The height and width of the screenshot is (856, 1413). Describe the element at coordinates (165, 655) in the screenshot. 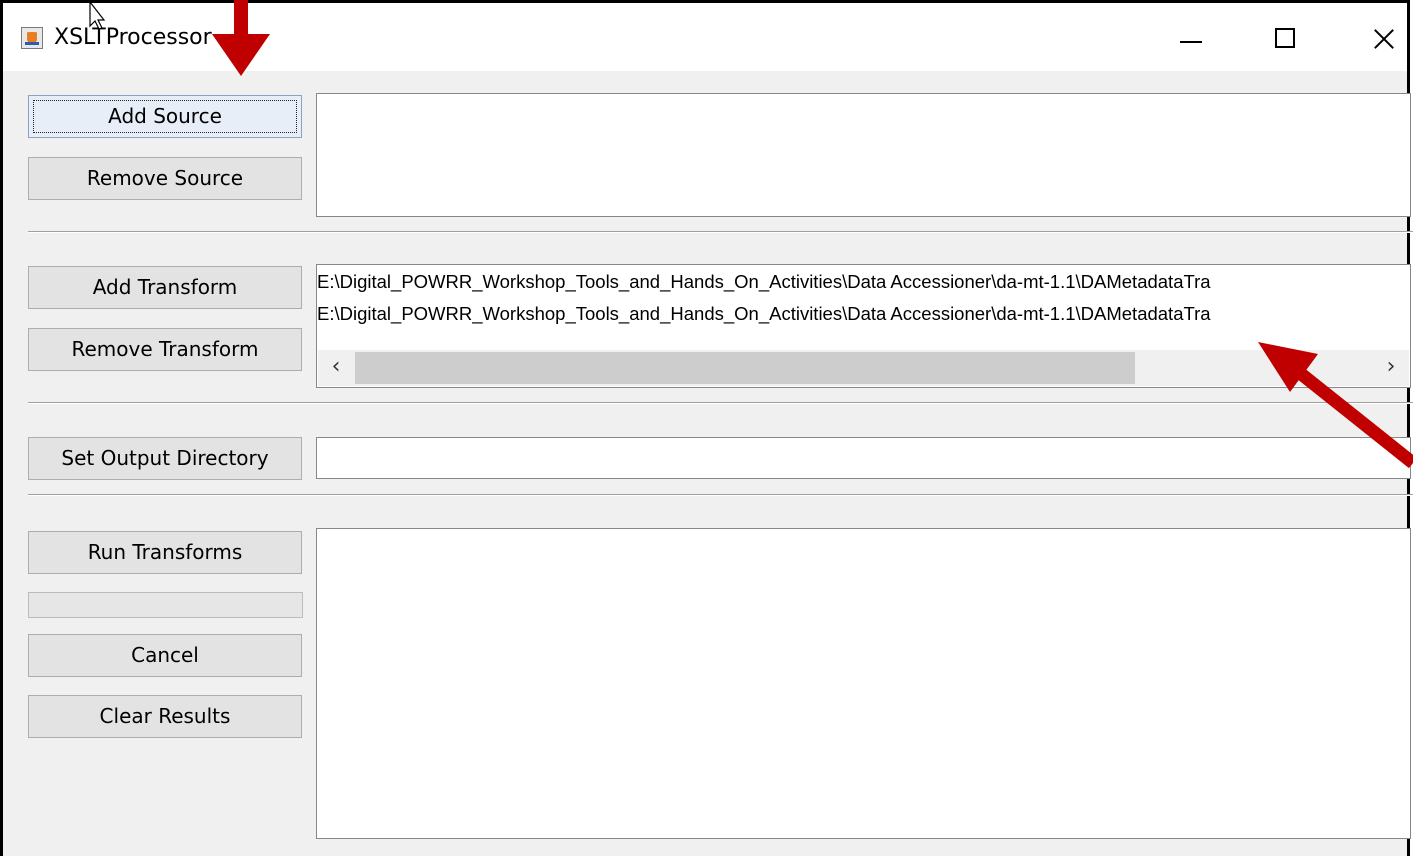

I see `cancel-button: Cancel` at that location.